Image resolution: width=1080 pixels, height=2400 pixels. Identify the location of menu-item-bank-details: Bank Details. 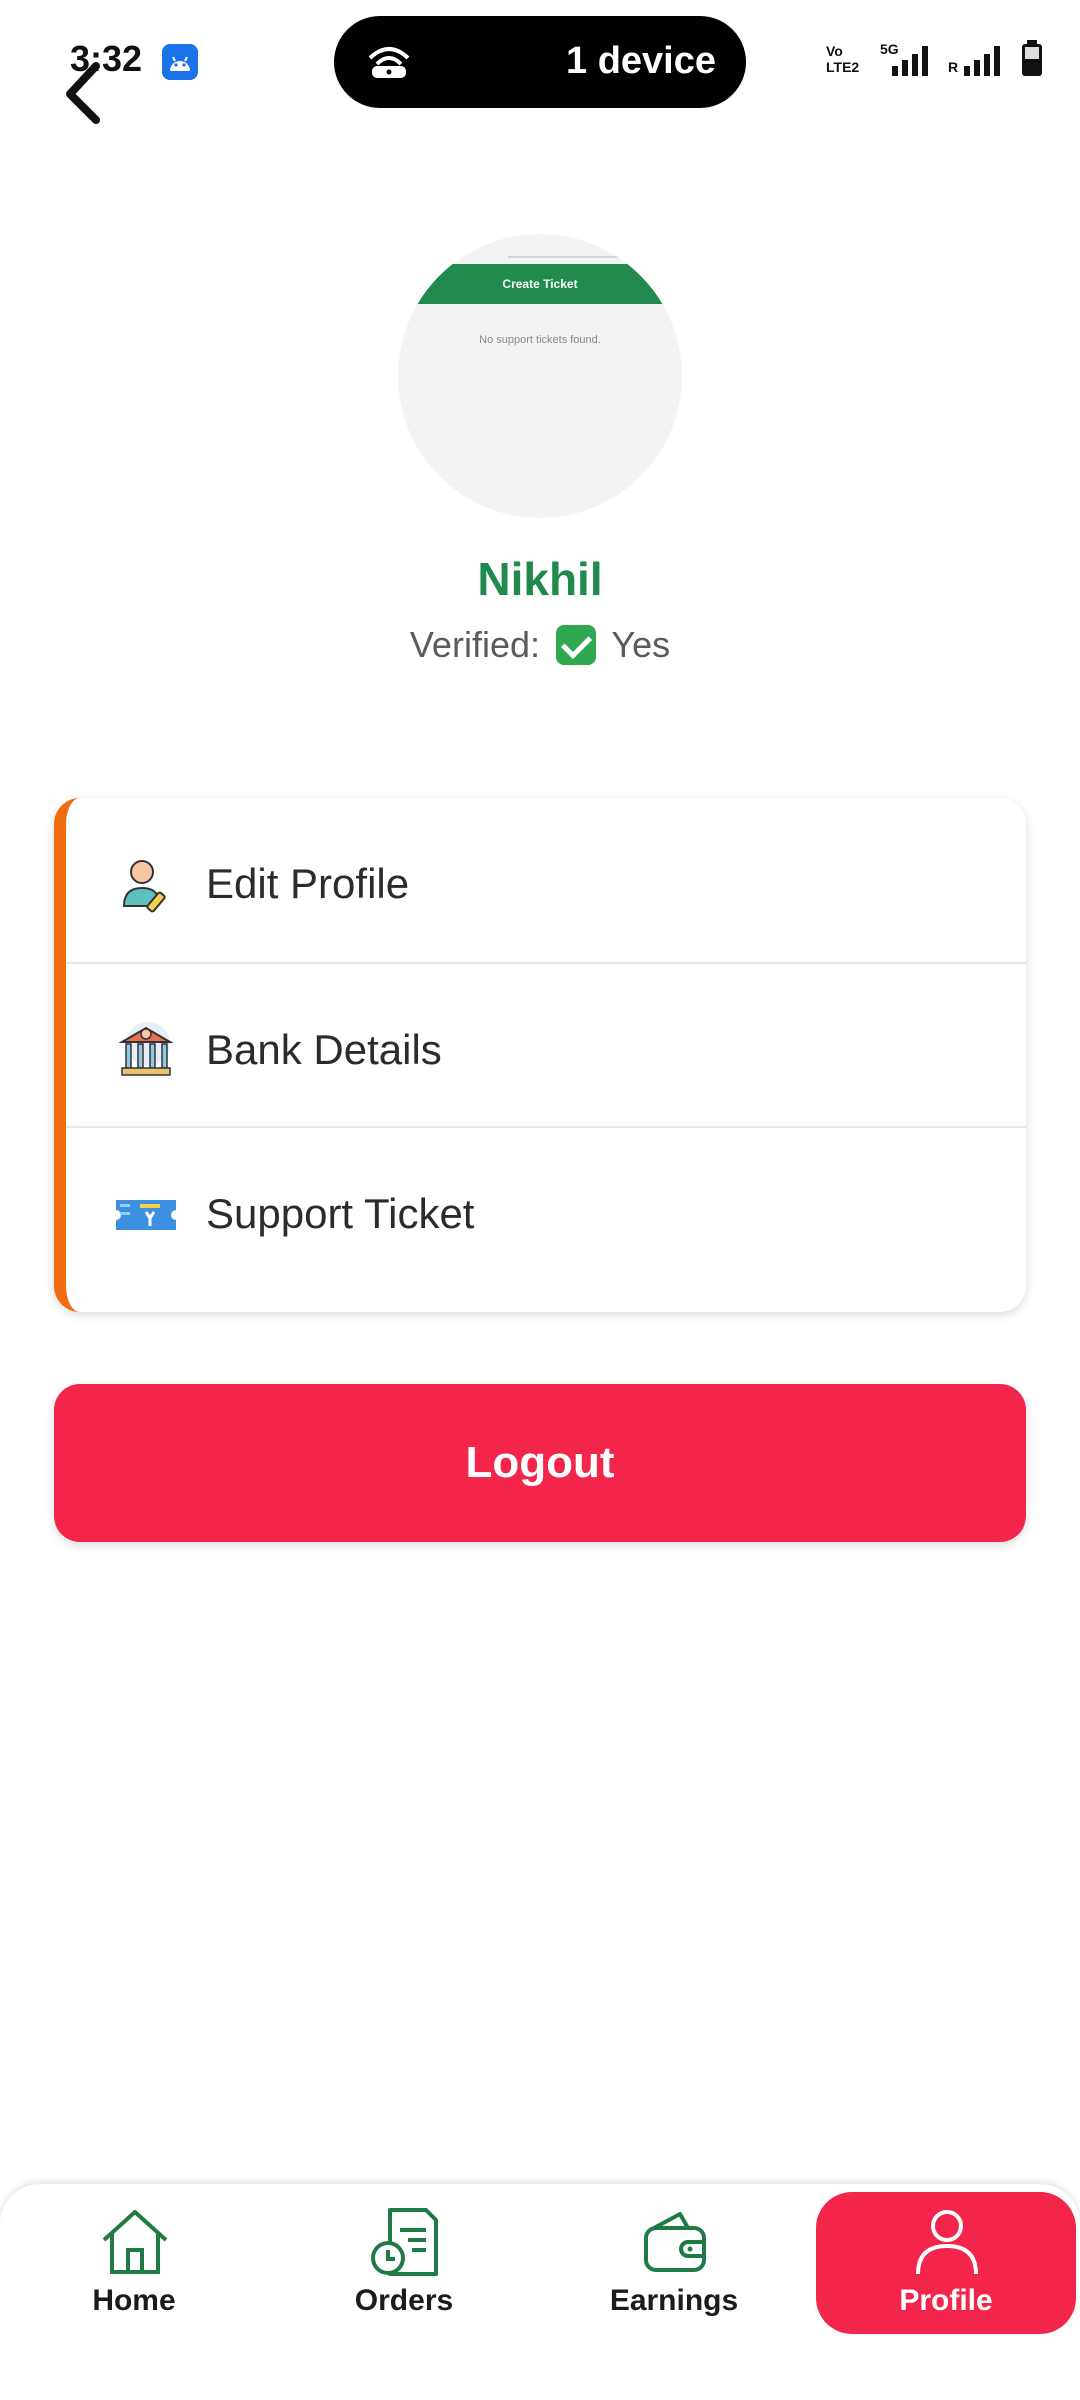
(546, 1045).